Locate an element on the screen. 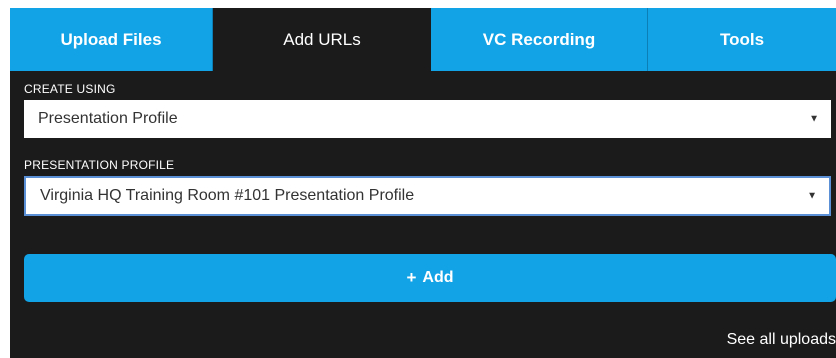 This screenshot has width=836, height=358. plus-icon: + is located at coordinates (411, 277).